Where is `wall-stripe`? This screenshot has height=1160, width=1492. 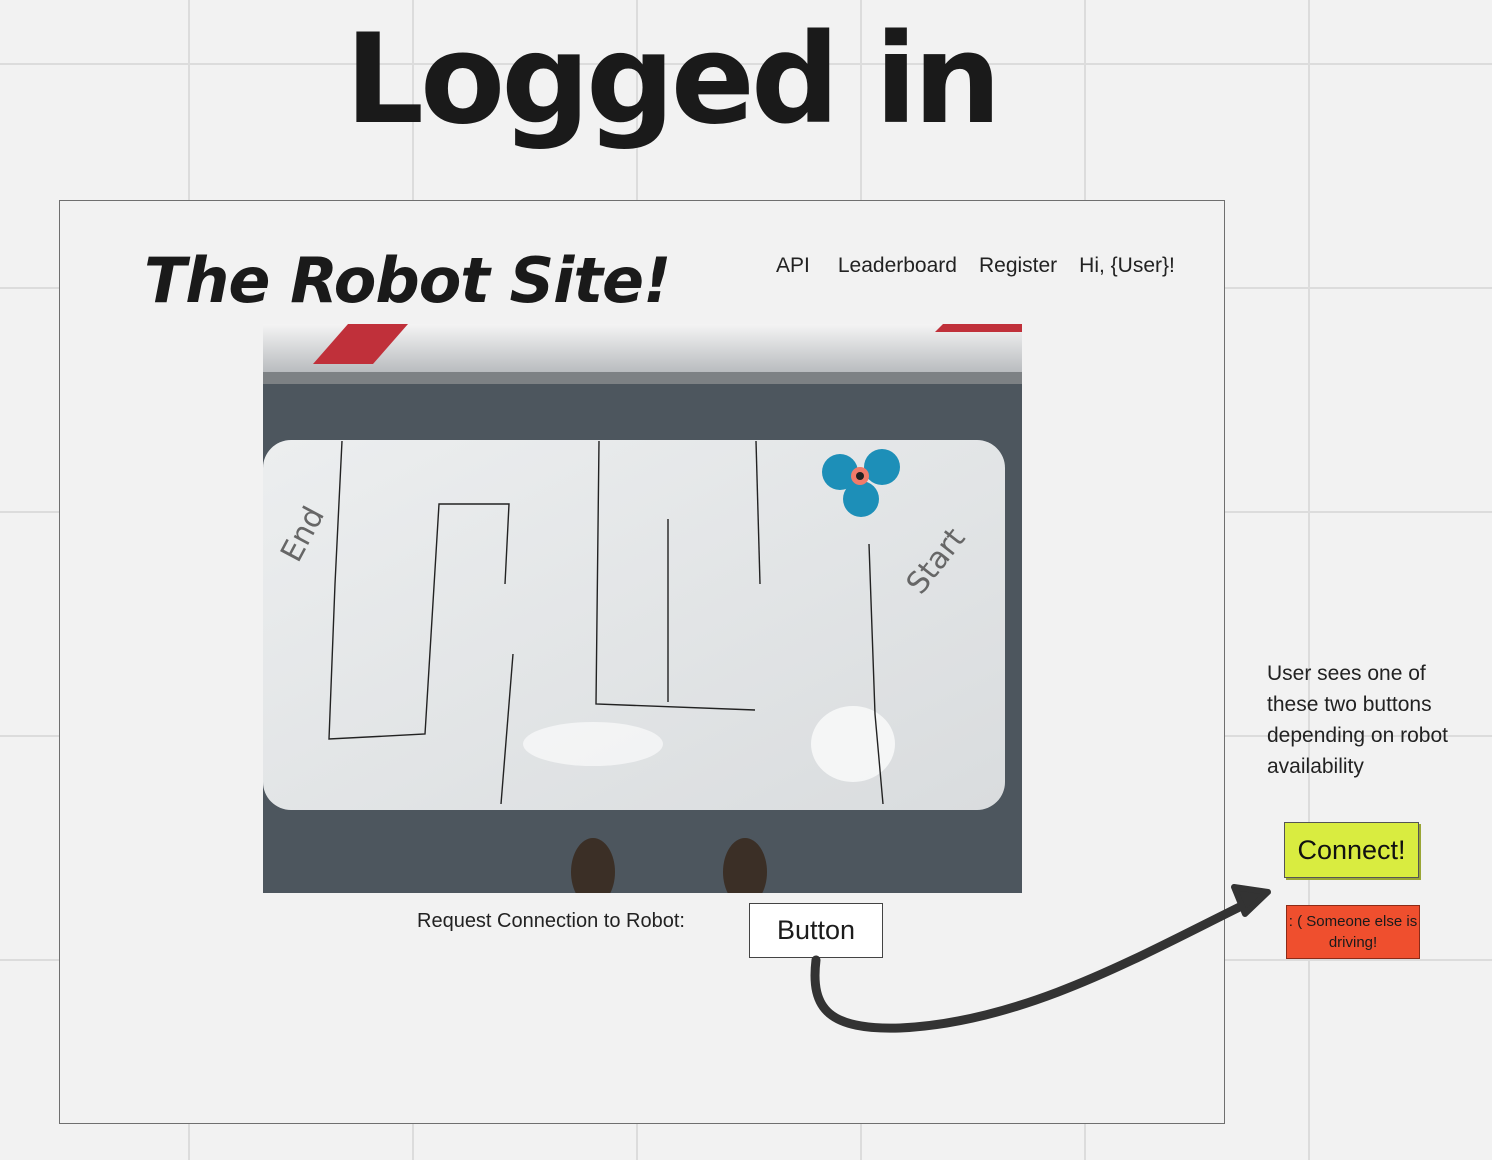
wall-stripe is located at coordinates (978, 328).